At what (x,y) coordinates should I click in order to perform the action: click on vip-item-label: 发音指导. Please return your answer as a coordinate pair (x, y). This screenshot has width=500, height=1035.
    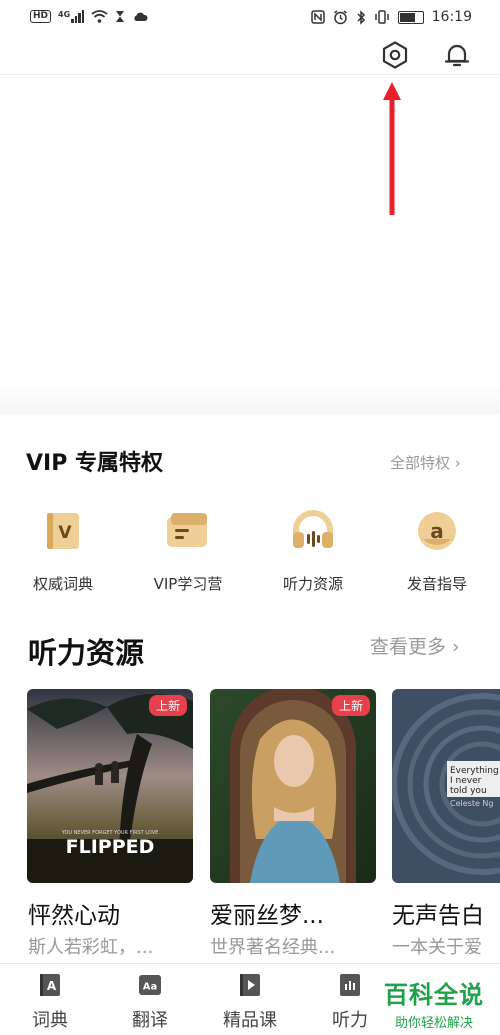
    Looking at the image, I should click on (436, 584).